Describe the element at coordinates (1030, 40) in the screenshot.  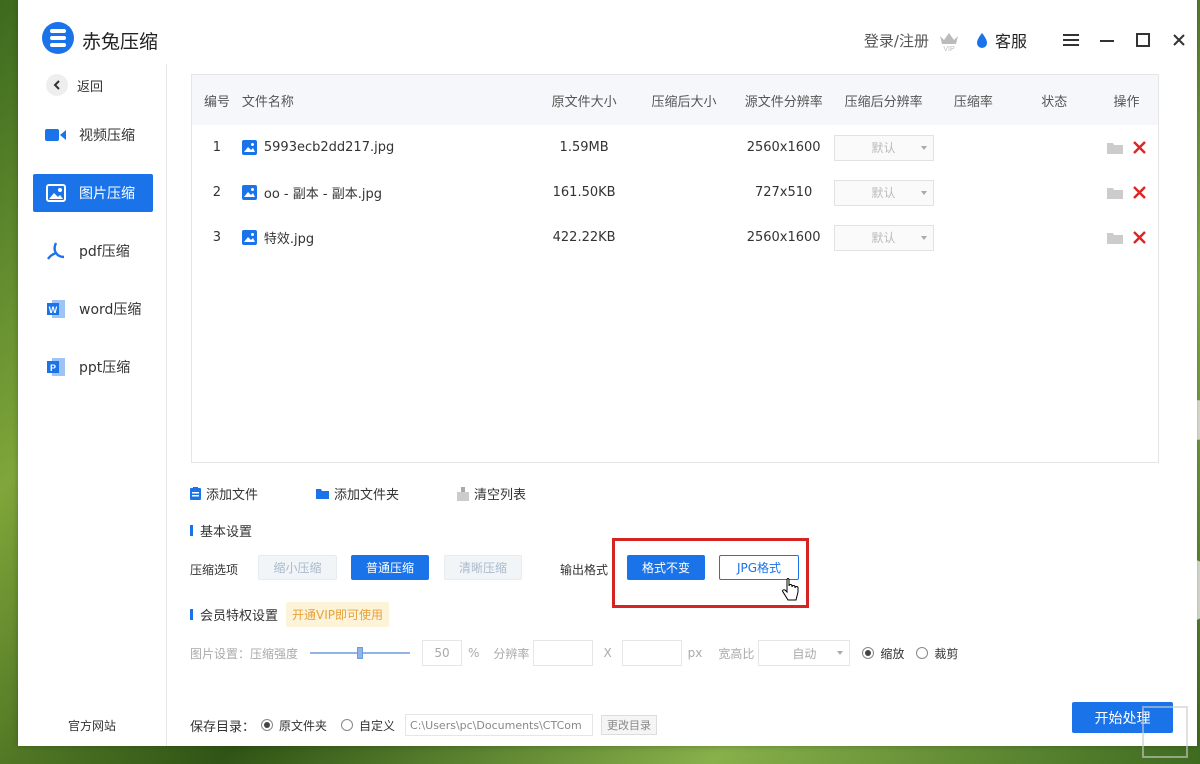
I see `title-actions: 登录/注册 VIP 客服` at that location.